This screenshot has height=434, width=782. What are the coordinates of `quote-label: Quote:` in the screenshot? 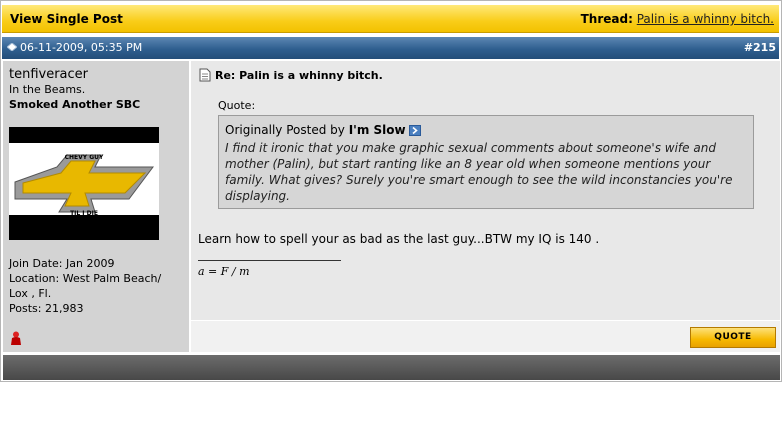 It's located at (237, 105).